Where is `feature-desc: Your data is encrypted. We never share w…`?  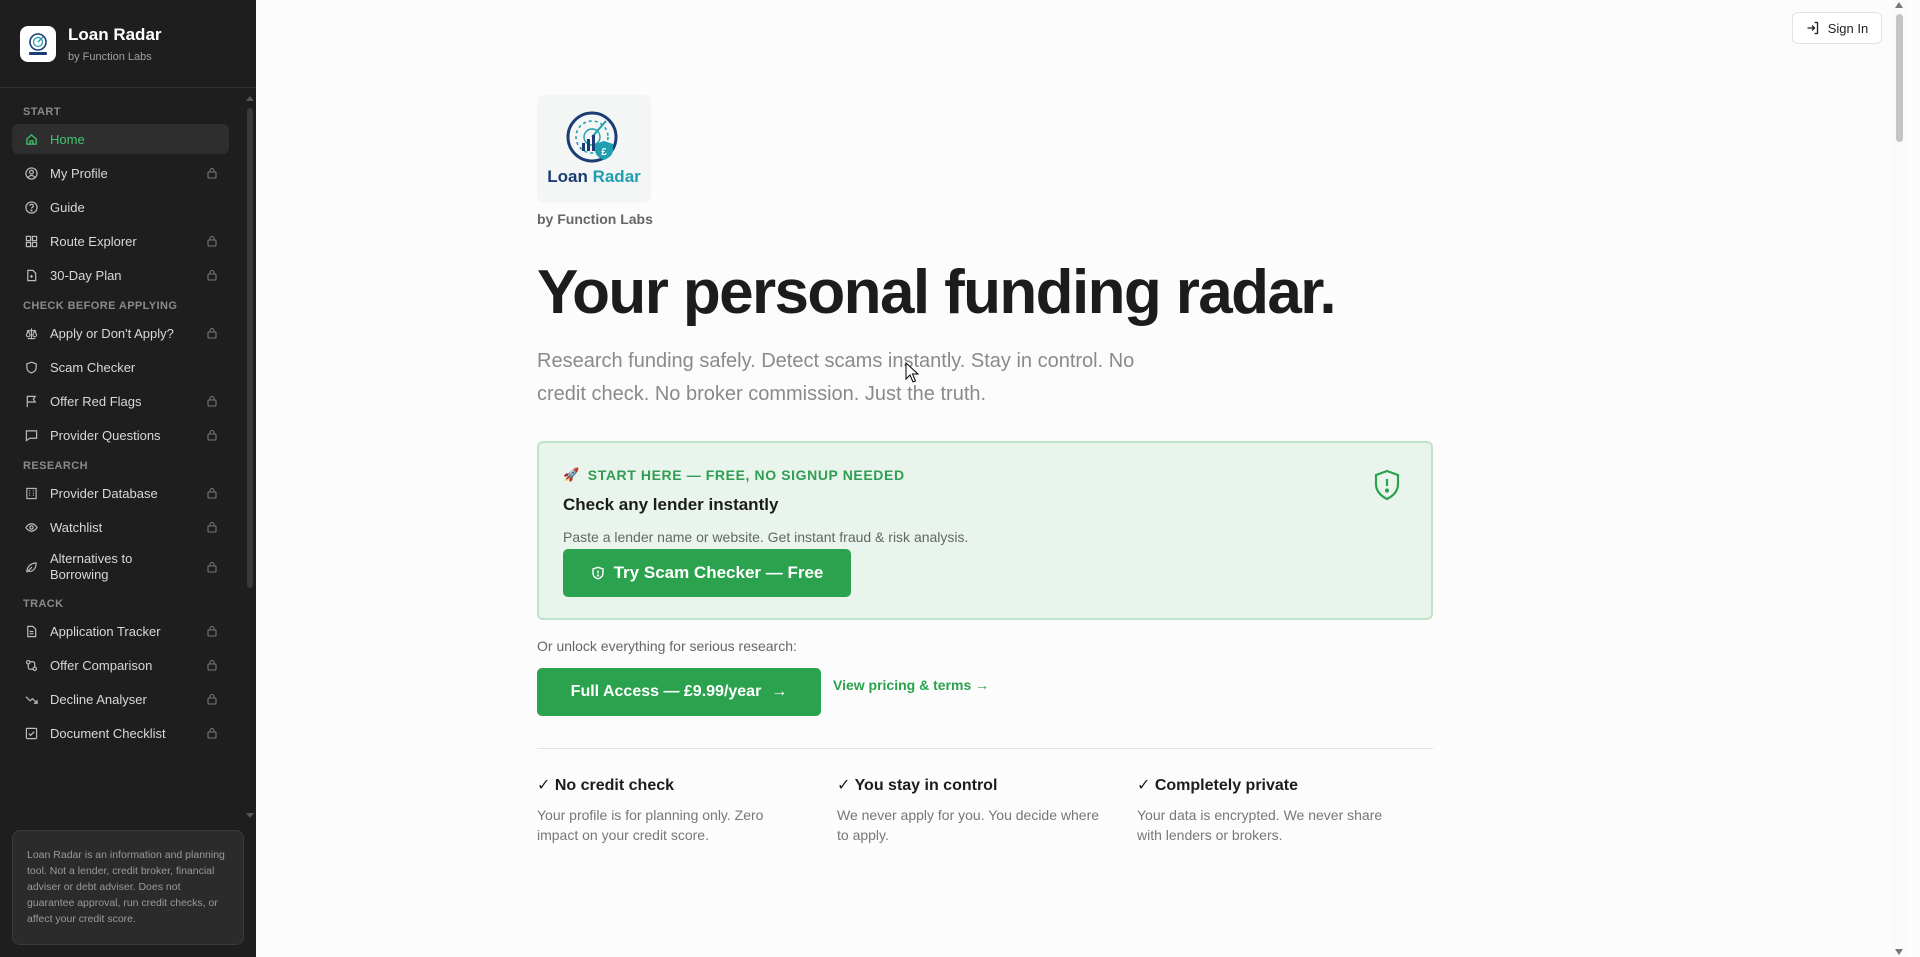
feature-desc: Your data is encrypted. We never share w… is located at coordinates (1260, 825).